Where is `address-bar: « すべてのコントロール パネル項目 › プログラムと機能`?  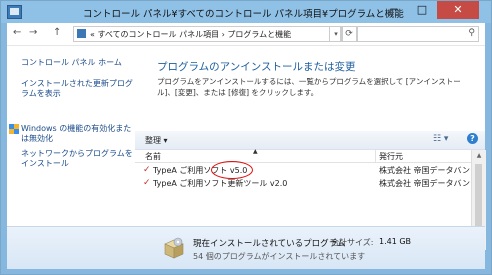 address-bar: « すべてのコントロール パネル項目 › プログラムと機能 is located at coordinates (207, 34).